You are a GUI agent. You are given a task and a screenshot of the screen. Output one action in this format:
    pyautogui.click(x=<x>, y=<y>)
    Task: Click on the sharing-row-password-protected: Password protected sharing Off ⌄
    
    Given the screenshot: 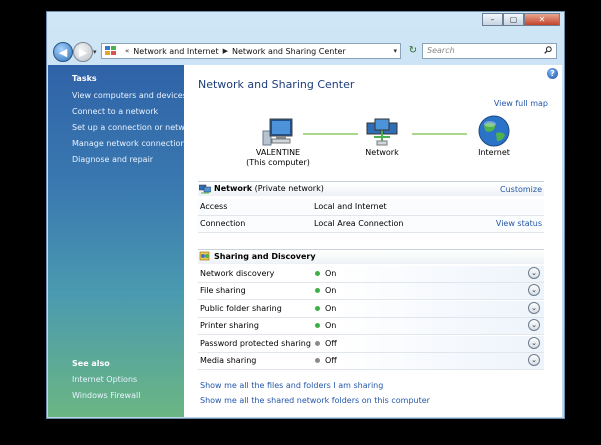 What is the action you would take?
    pyautogui.click(x=371, y=344)
    